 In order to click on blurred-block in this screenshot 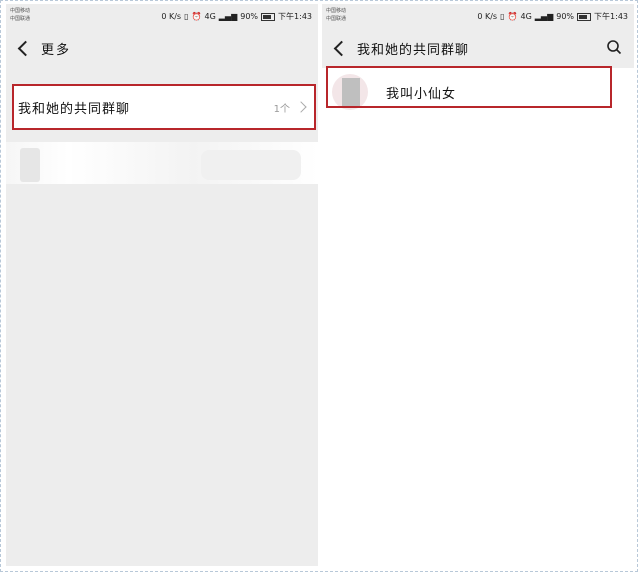, I will do `click(251, 165)`.